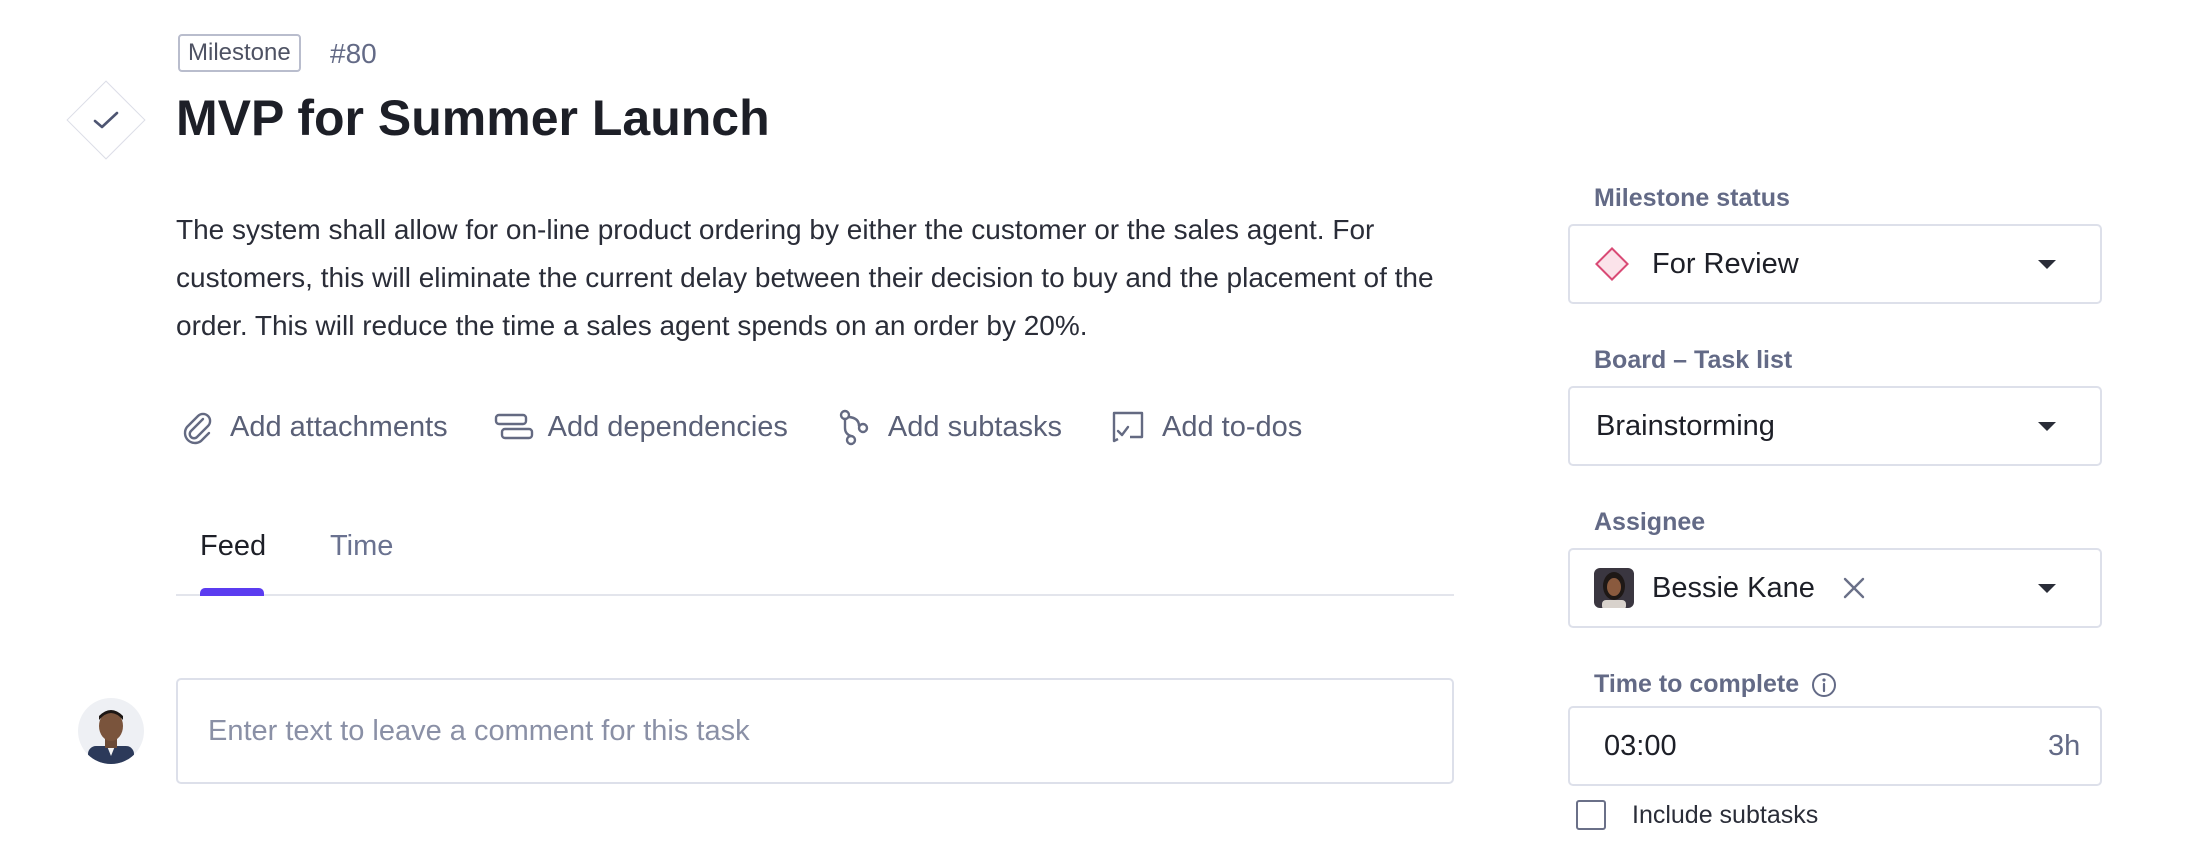  Describe the element at coordinates (1612, 264) in the screenshot. I see `status-diamond-icon` at that location.